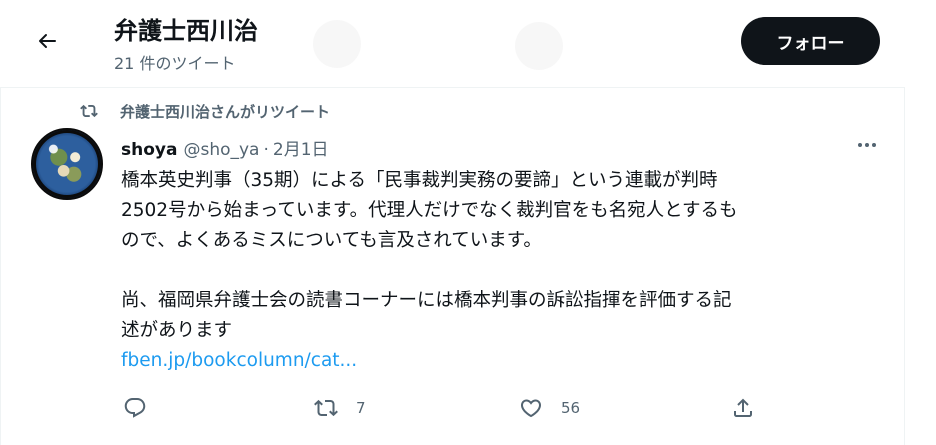 The width and height of the screenshot is (936, 445). What do you see at coordinates (419, 180) in the screenshot?
I see `tweet-text-line: 橋本英史判事（35期）による「民事裁判実務の要諦」という連載が判時` at bounding box center [419, 180].